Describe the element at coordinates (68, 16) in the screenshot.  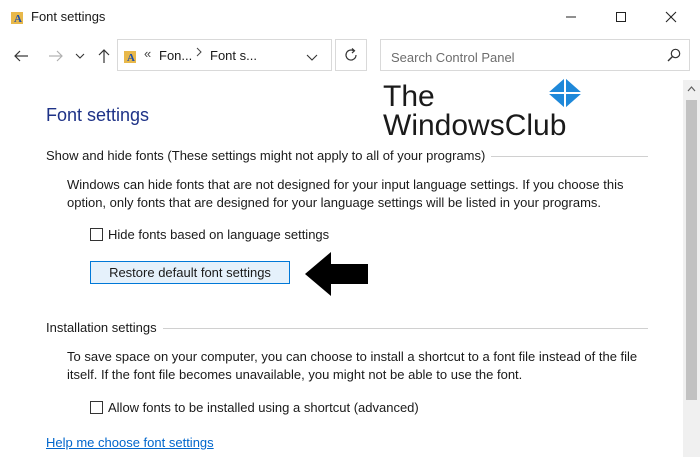
I see `window-title: Font settings` at that location.